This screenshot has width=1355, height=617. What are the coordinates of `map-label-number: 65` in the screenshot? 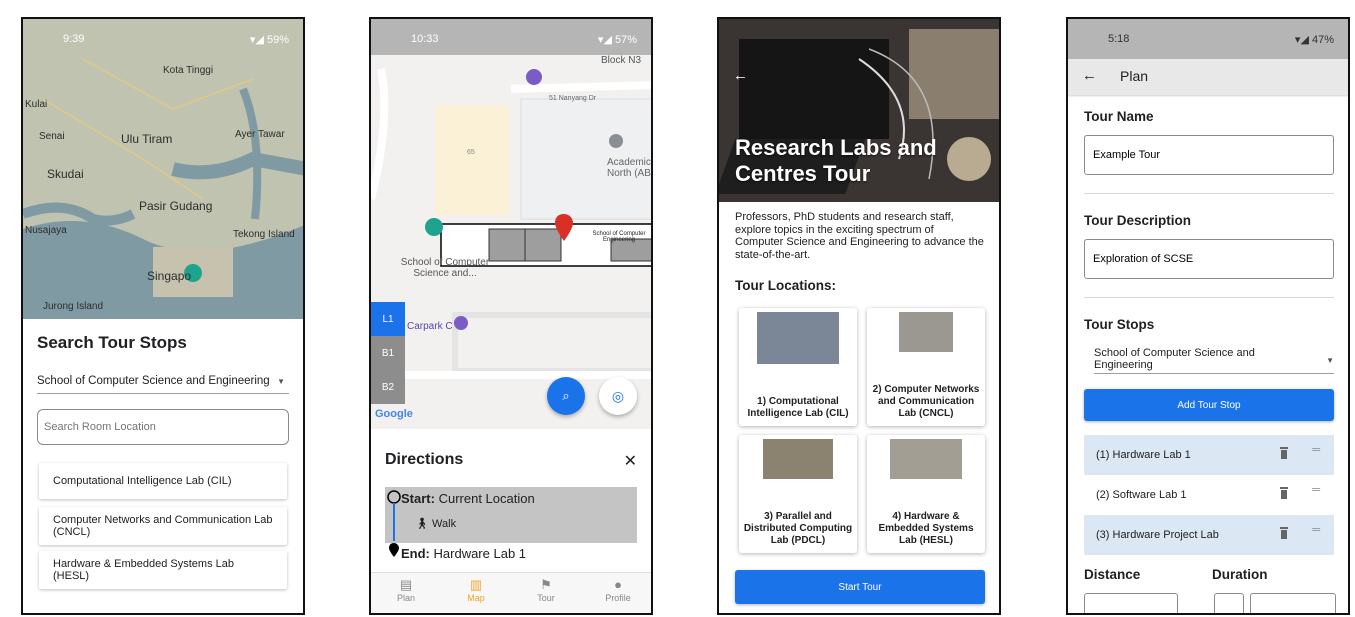 It's located at (471, 152).